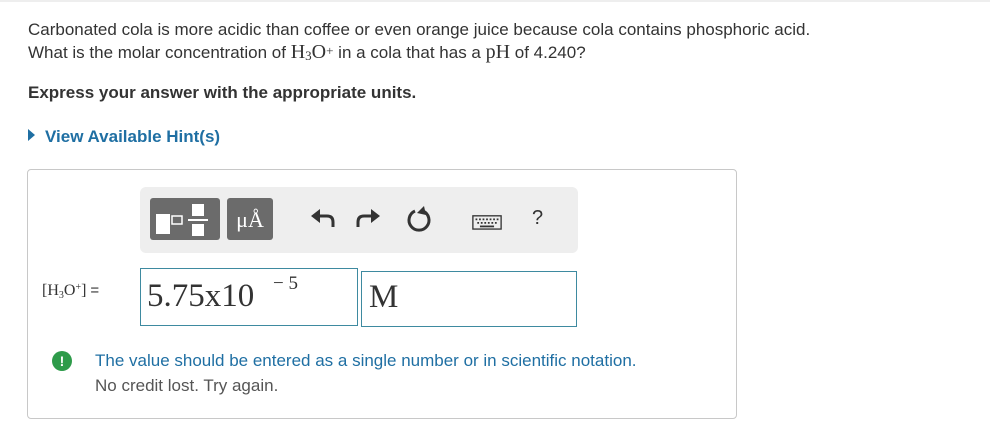 This screenshot has width=990, height=433. What do you see at coordinates (182, 220) in the screenshot?
I see `templates-icon` at bounding box center [182, 220].